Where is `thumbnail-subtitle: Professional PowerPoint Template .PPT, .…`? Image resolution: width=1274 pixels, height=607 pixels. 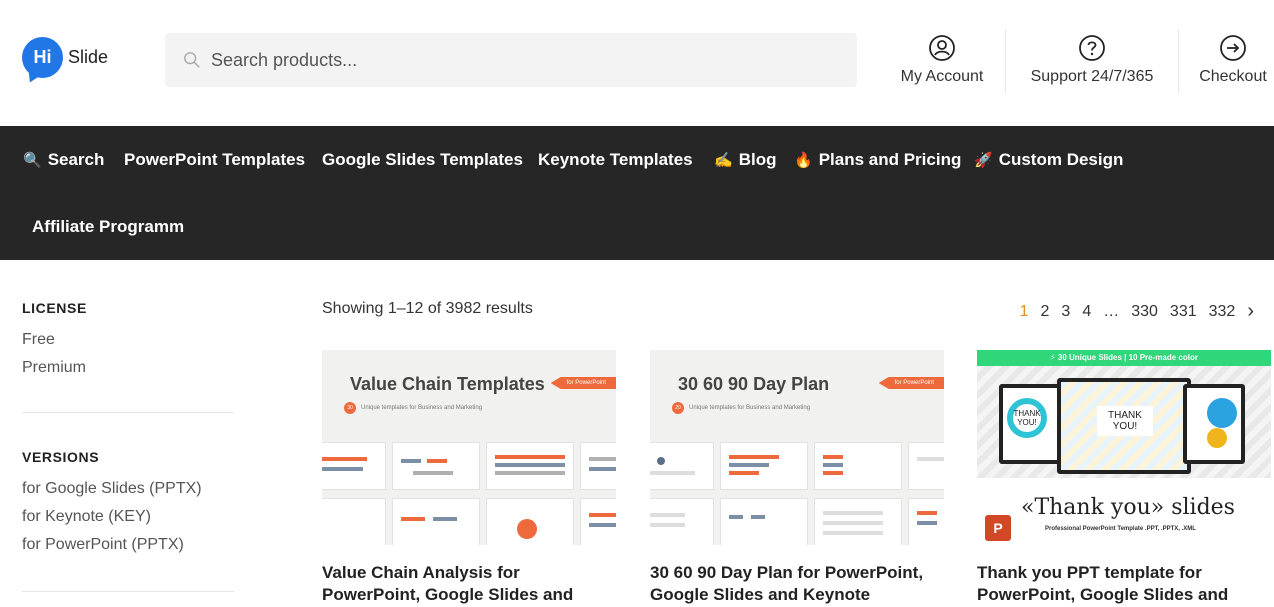 thumbnail-subtitle: Professional PowerPoint Template .PPT, .… is located at coordinates (1120, 529).